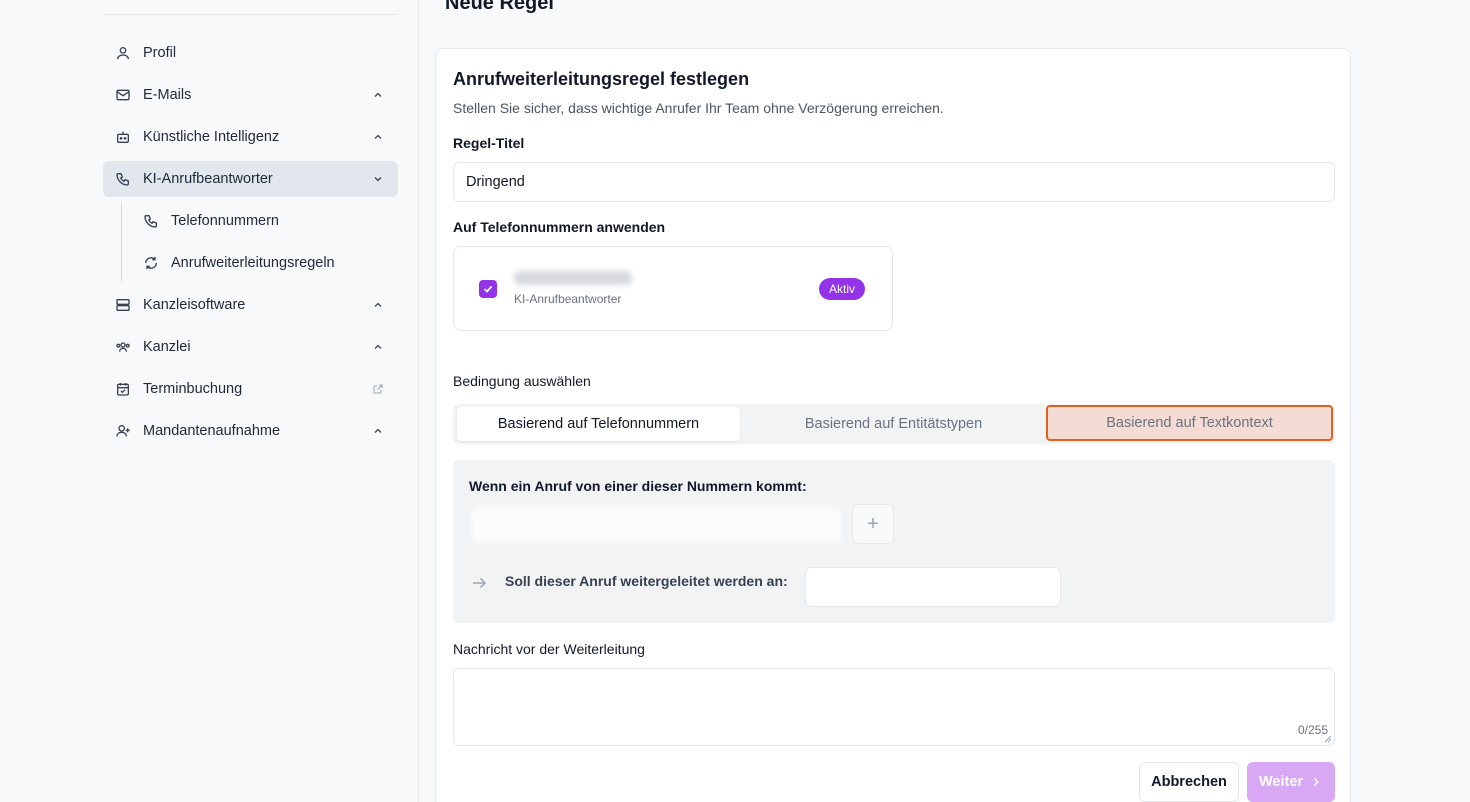  Describe the element at coordinates (522, 381) in the screenshot. I see `condition-label: Bedingung auswählen` at that location.